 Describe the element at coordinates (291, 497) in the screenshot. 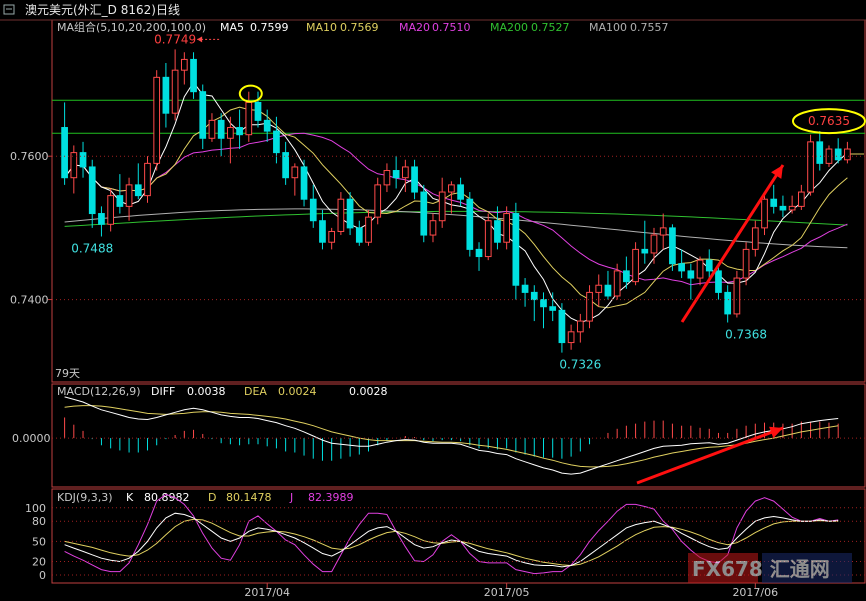

I see `kdj-j-label: J` at that location.